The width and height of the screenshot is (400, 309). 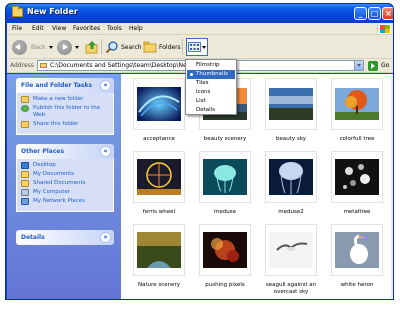 What do you see at coordinates (357, 177) in the screenshot?
I see `metal-tree-thumbnail` at bounding box center [357, 177].